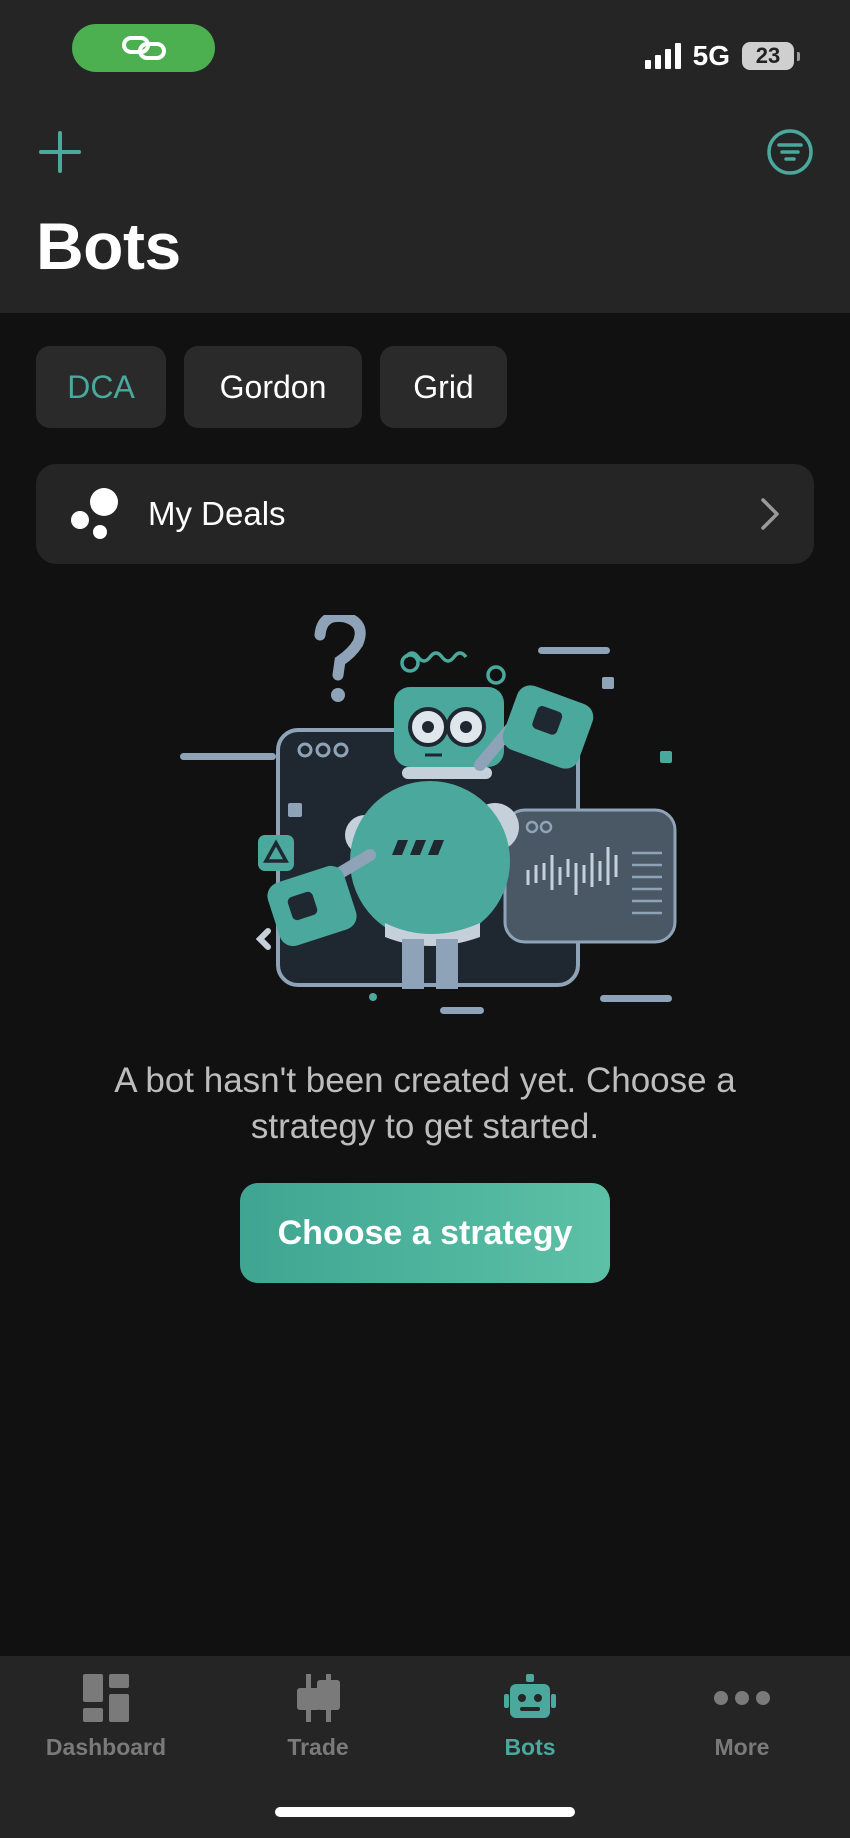 The image size is (850, 1838). I want to click on tabbar-item-bots: Bots, so click(530, 1722).